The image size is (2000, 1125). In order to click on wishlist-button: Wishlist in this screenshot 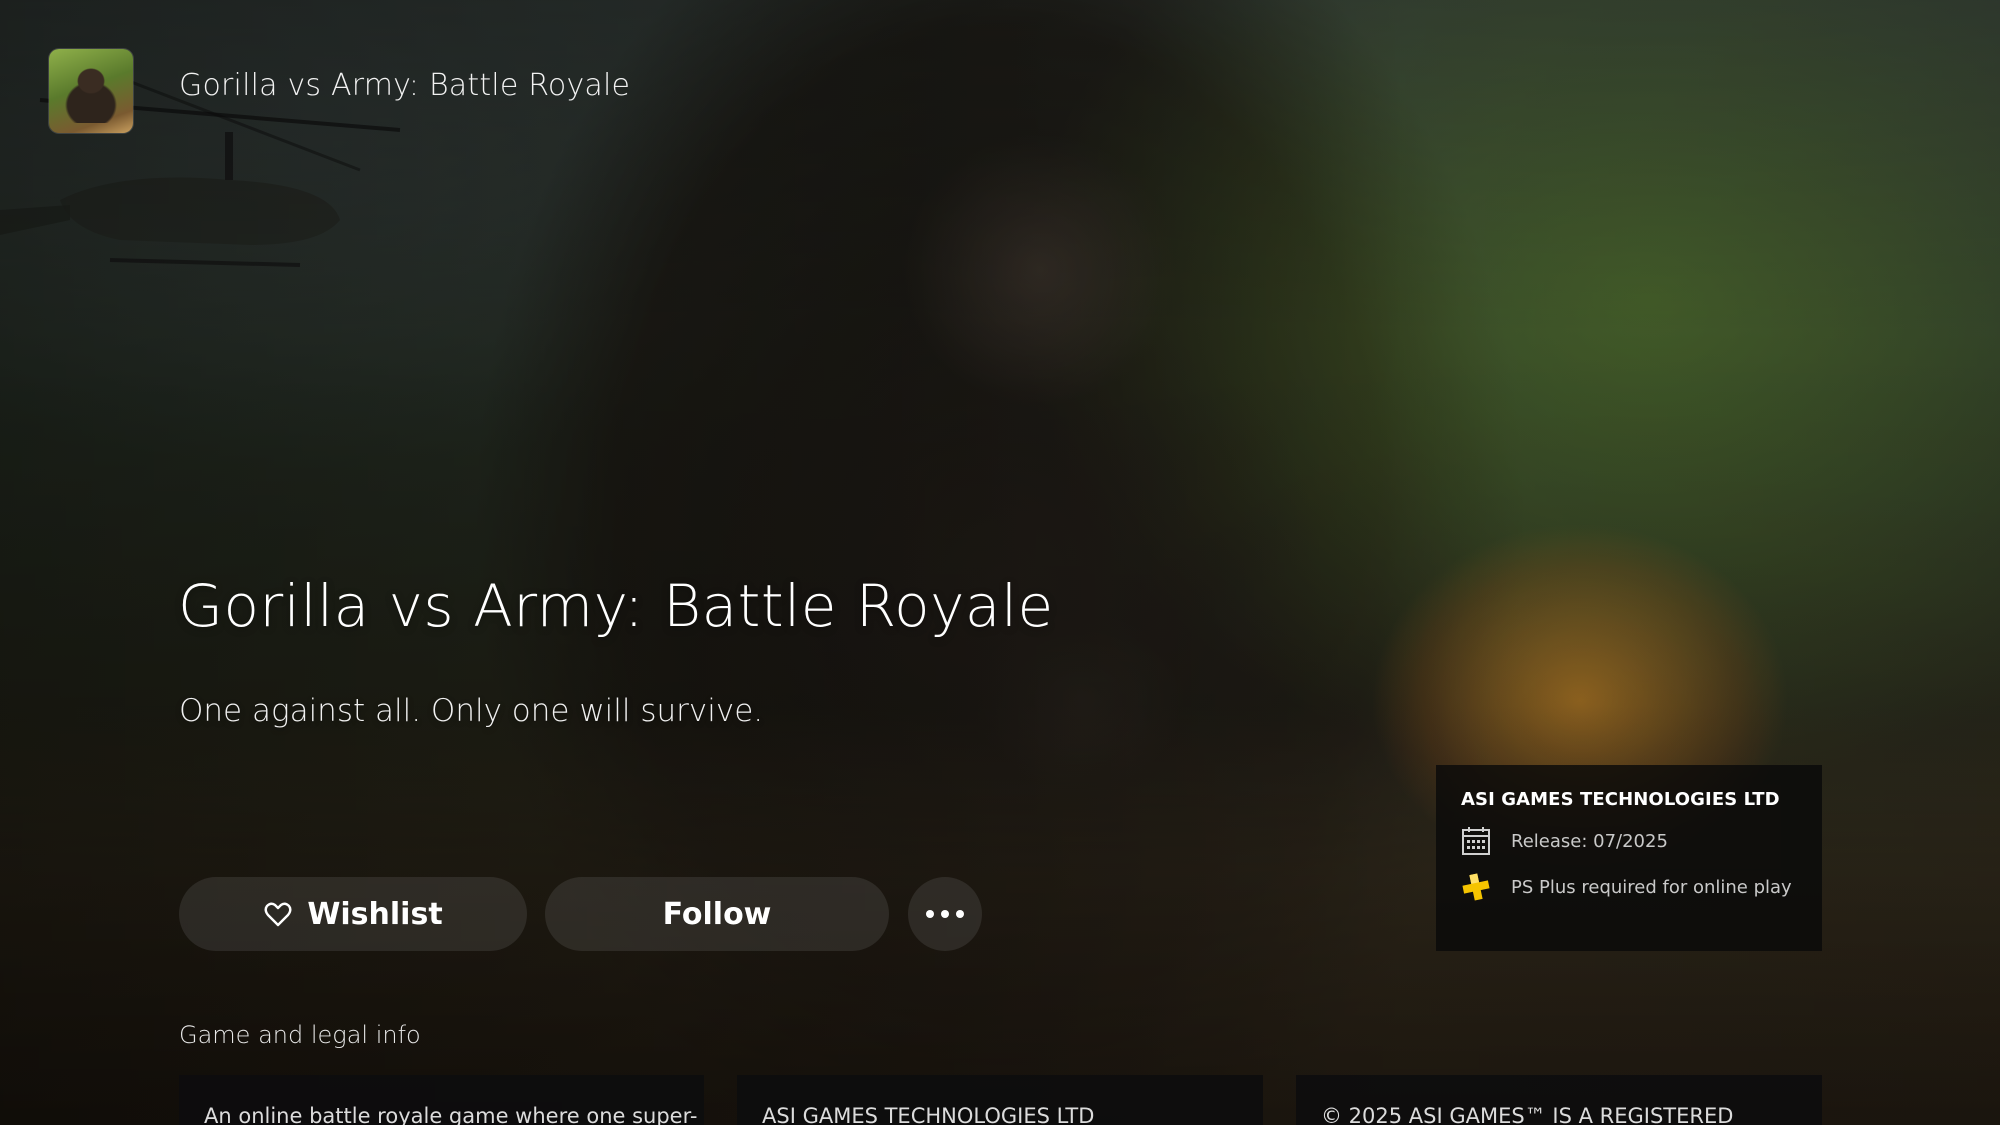, I will do `click(353, 914)`.